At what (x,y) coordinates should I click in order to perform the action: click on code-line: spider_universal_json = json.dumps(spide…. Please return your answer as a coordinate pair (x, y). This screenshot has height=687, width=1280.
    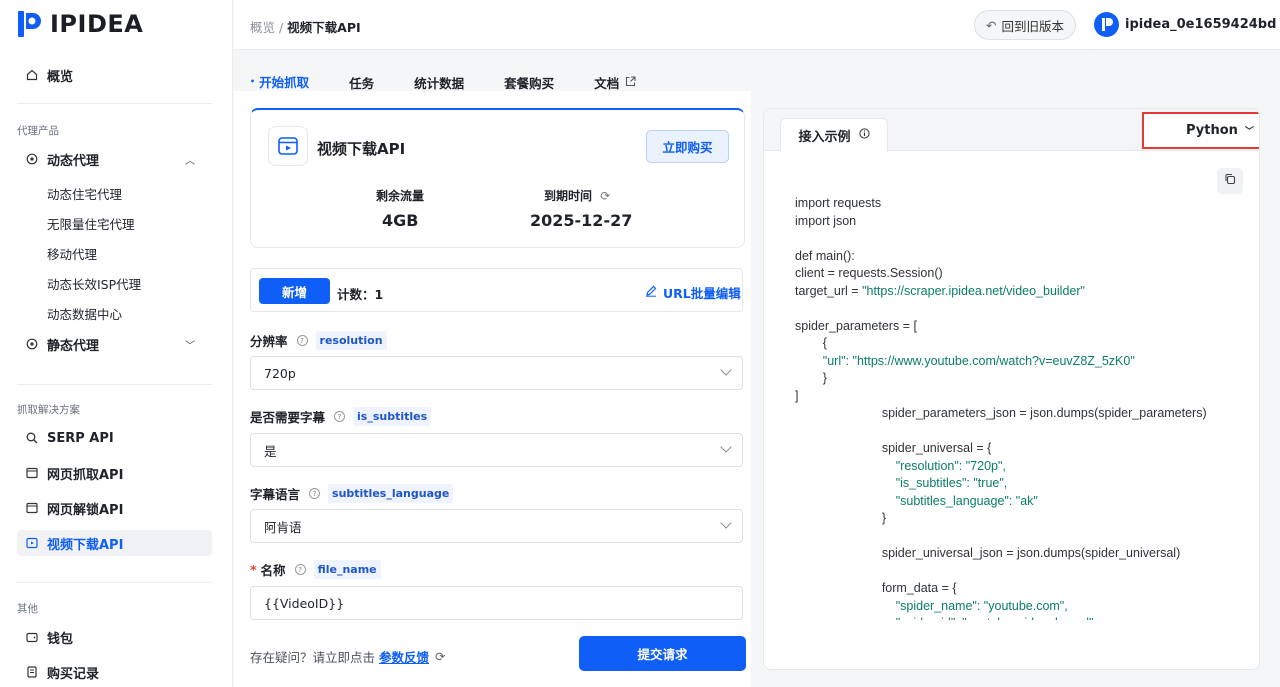
    Looking at the image, I should click on (1020, 554).